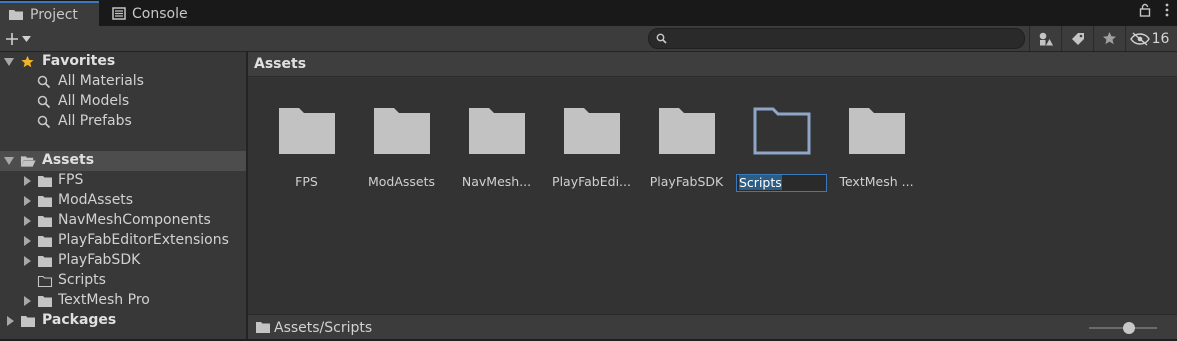 This screenshot has height=341, width=1177. What do you see at coordinates (760, 182) in the screenshot?
I see `rename-text: Scripts` at bounding box center [760, 182].